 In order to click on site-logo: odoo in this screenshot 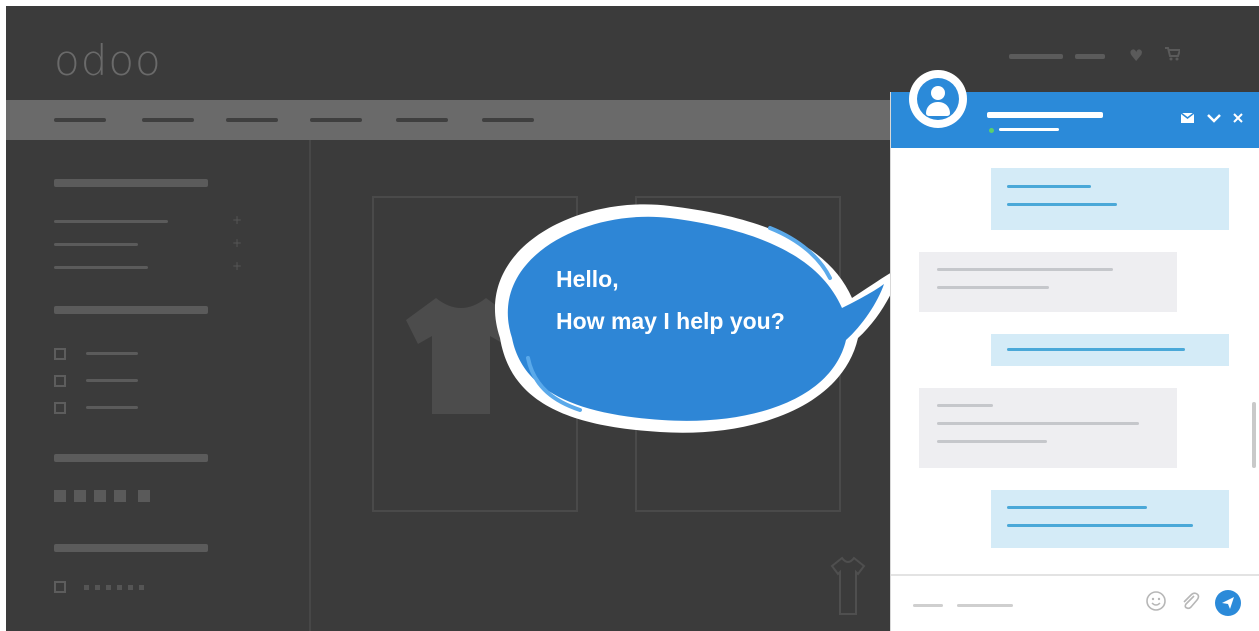, I will do `click(108, 60)`.